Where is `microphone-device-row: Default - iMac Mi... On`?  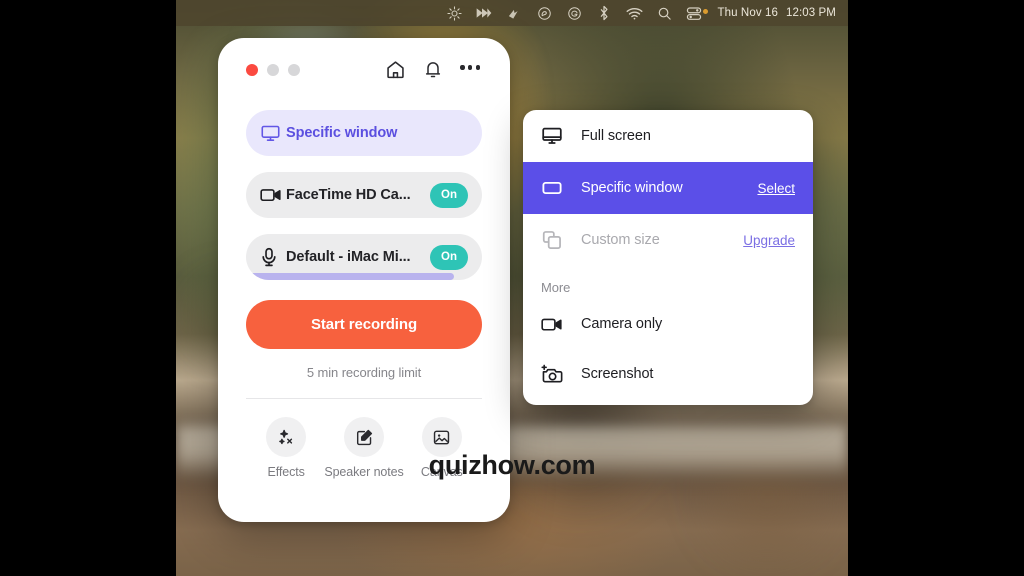 microphone-device-row: Default - iMac Mi... On is located at coordinates (364, 257).